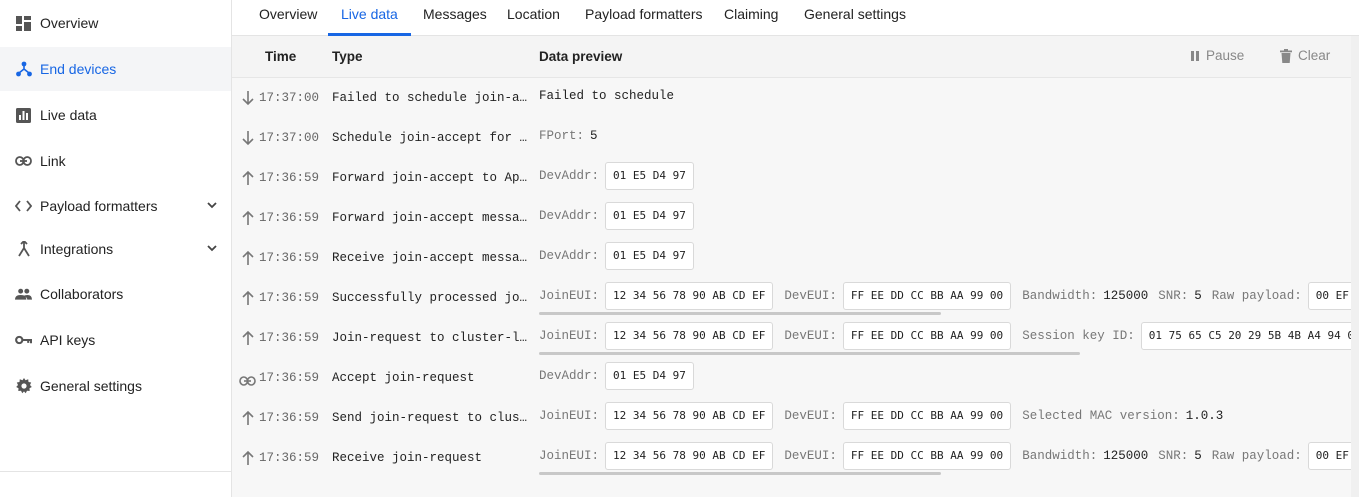 This screenshot has width=1359, height=497. I want to click on sidebar-item-api-keys: API keys, so click(115, 340).